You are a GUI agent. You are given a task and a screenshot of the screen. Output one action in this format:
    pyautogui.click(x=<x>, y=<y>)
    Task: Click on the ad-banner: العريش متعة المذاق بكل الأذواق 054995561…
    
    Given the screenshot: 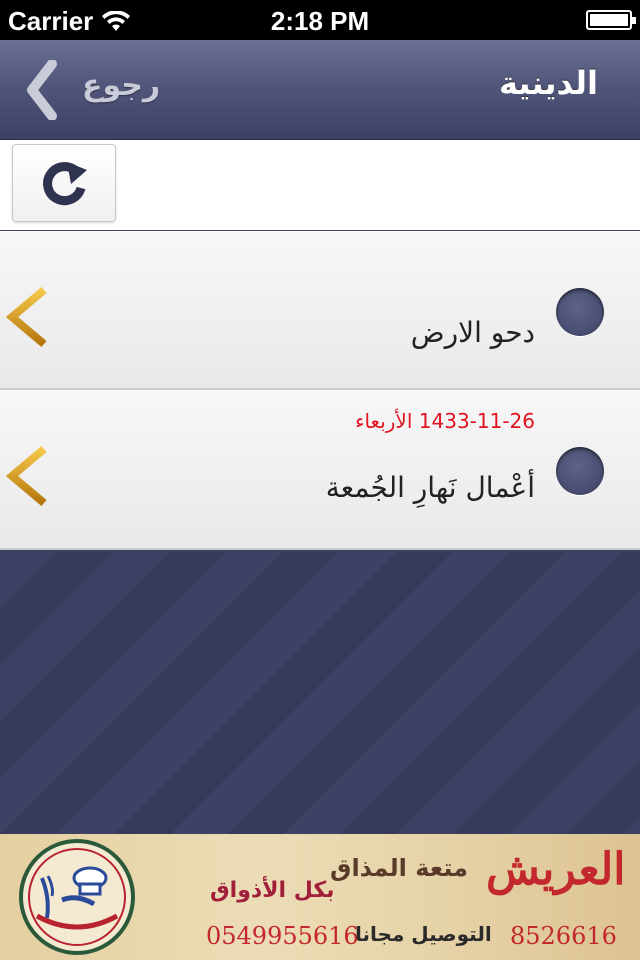 What is the action you would take?
    pyautogui.click(x=320, y=897)
    